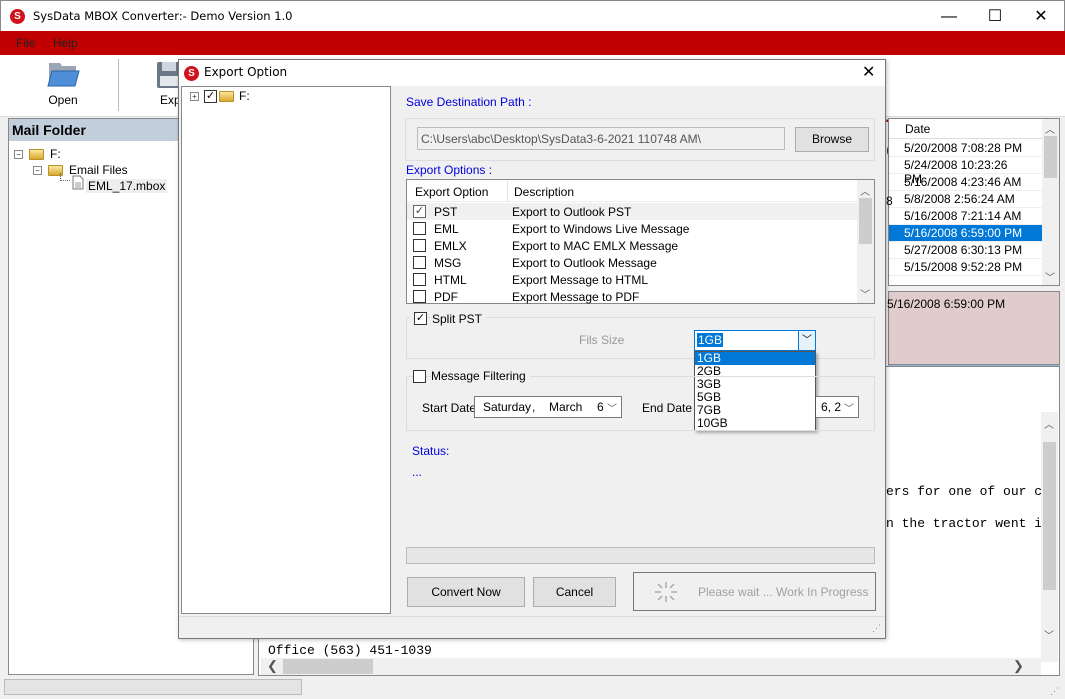 The height and width of the screenshot is (699, 1065). I want to click on body-vertical-scrollbar: ︿ ﹀, so click(1049, 537).